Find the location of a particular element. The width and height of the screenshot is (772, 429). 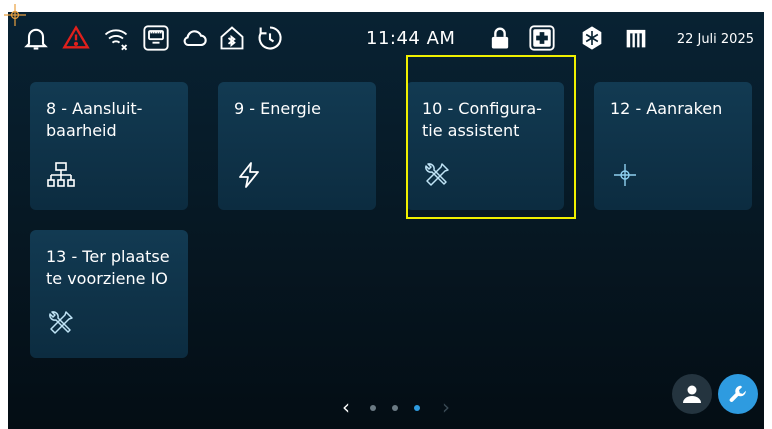

settings-button is located at coordinates (738, 394).